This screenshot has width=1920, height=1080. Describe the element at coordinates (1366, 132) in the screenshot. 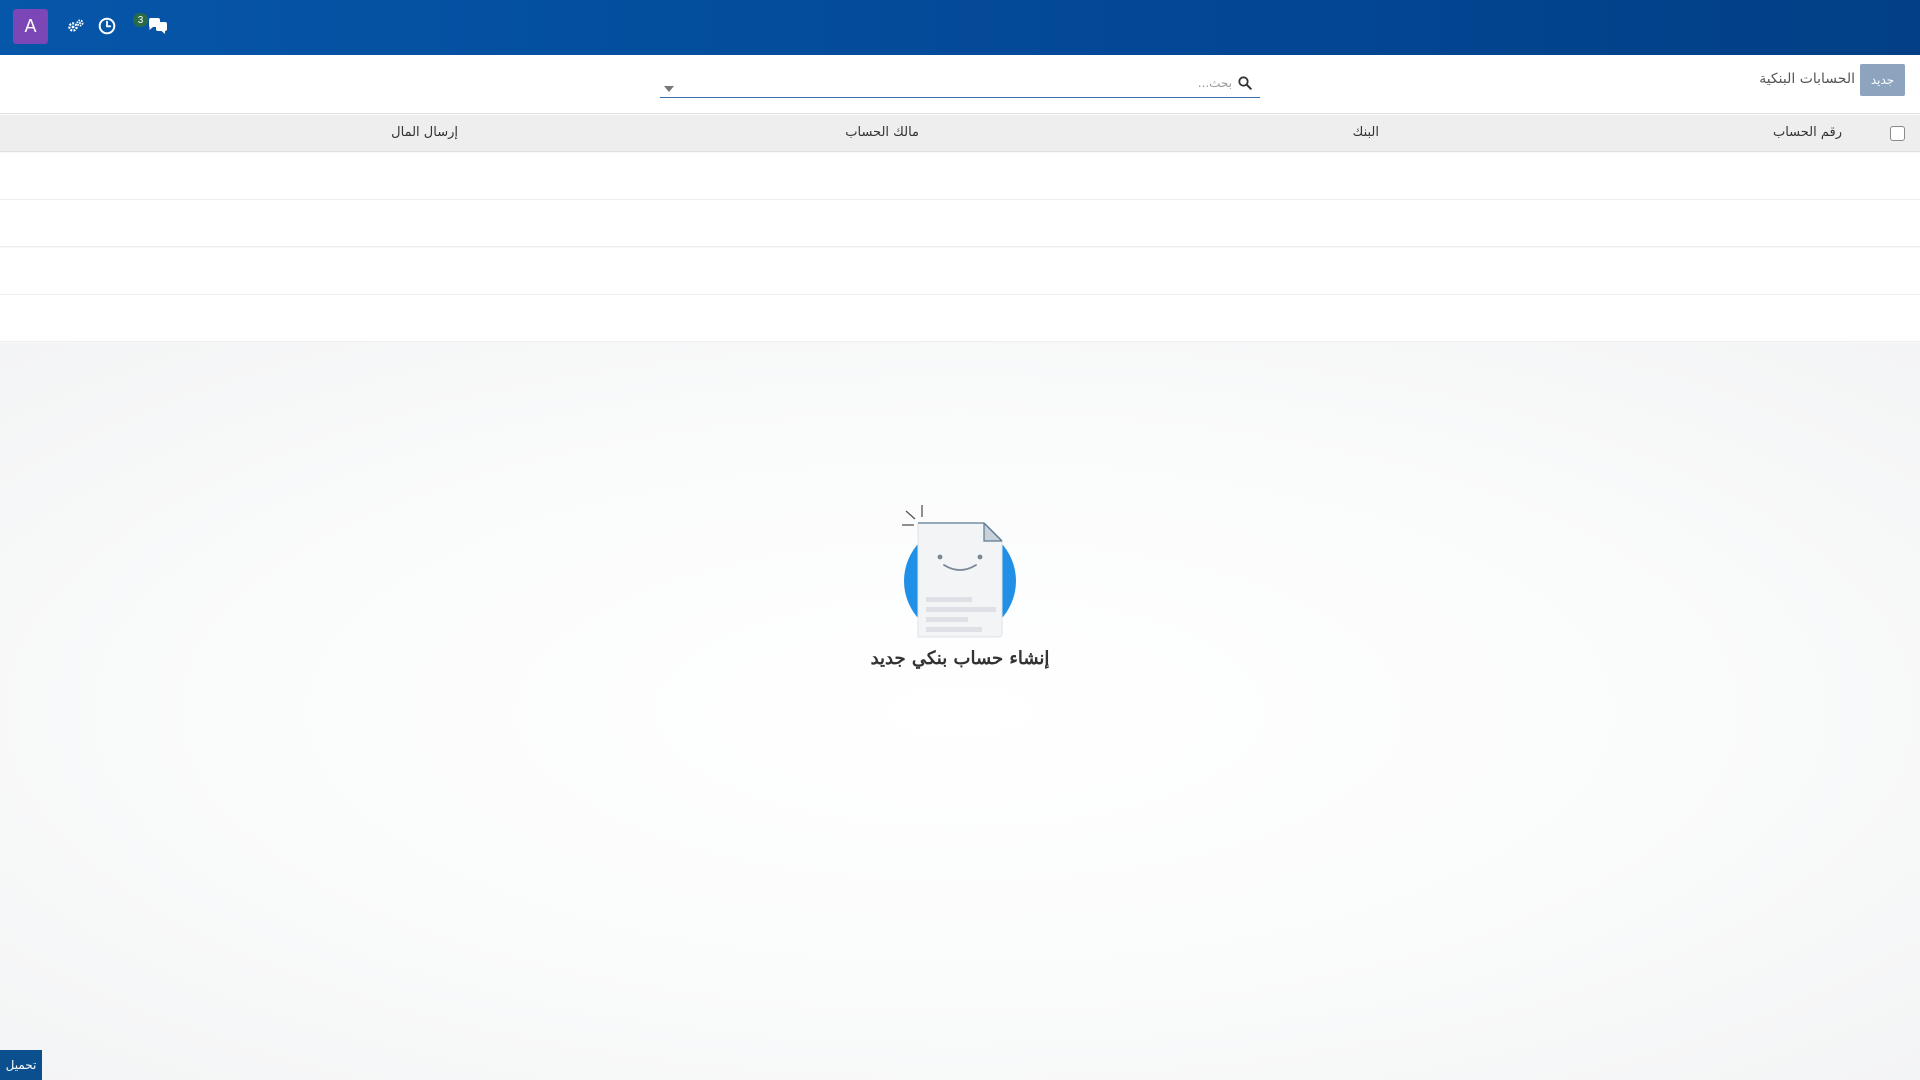

I see `column-bank: البنك` at that location.